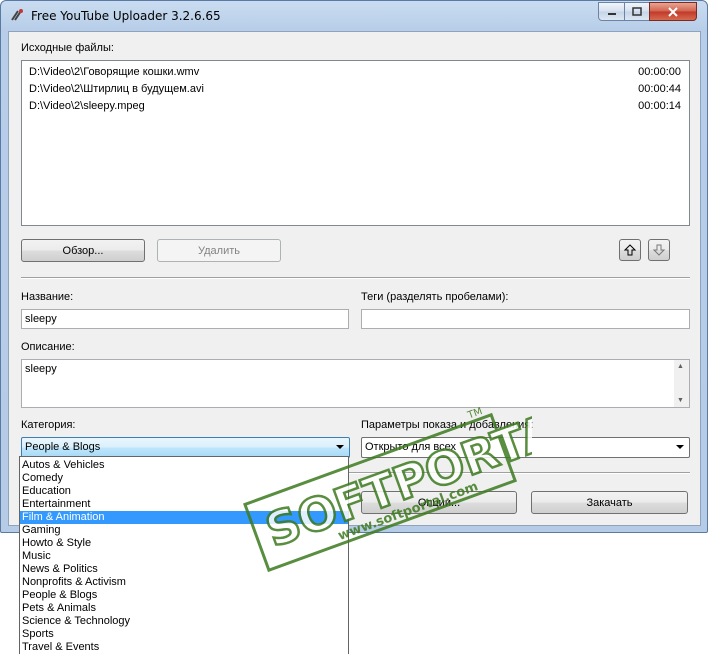 Image resolution: width=708 pixels, height=654 pixels. I want to click on privacy-selected: Открыто для всех, so click(410, 447).